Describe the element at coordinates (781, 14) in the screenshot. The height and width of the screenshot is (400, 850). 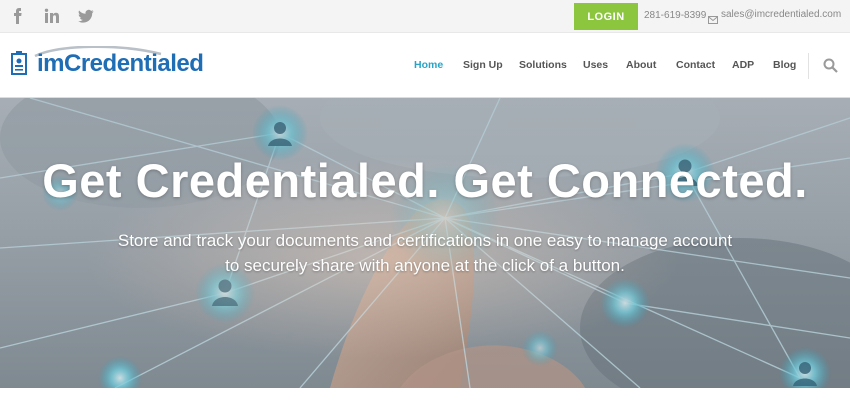
I see `email-address: sales@imcredentialed.com` at that location.